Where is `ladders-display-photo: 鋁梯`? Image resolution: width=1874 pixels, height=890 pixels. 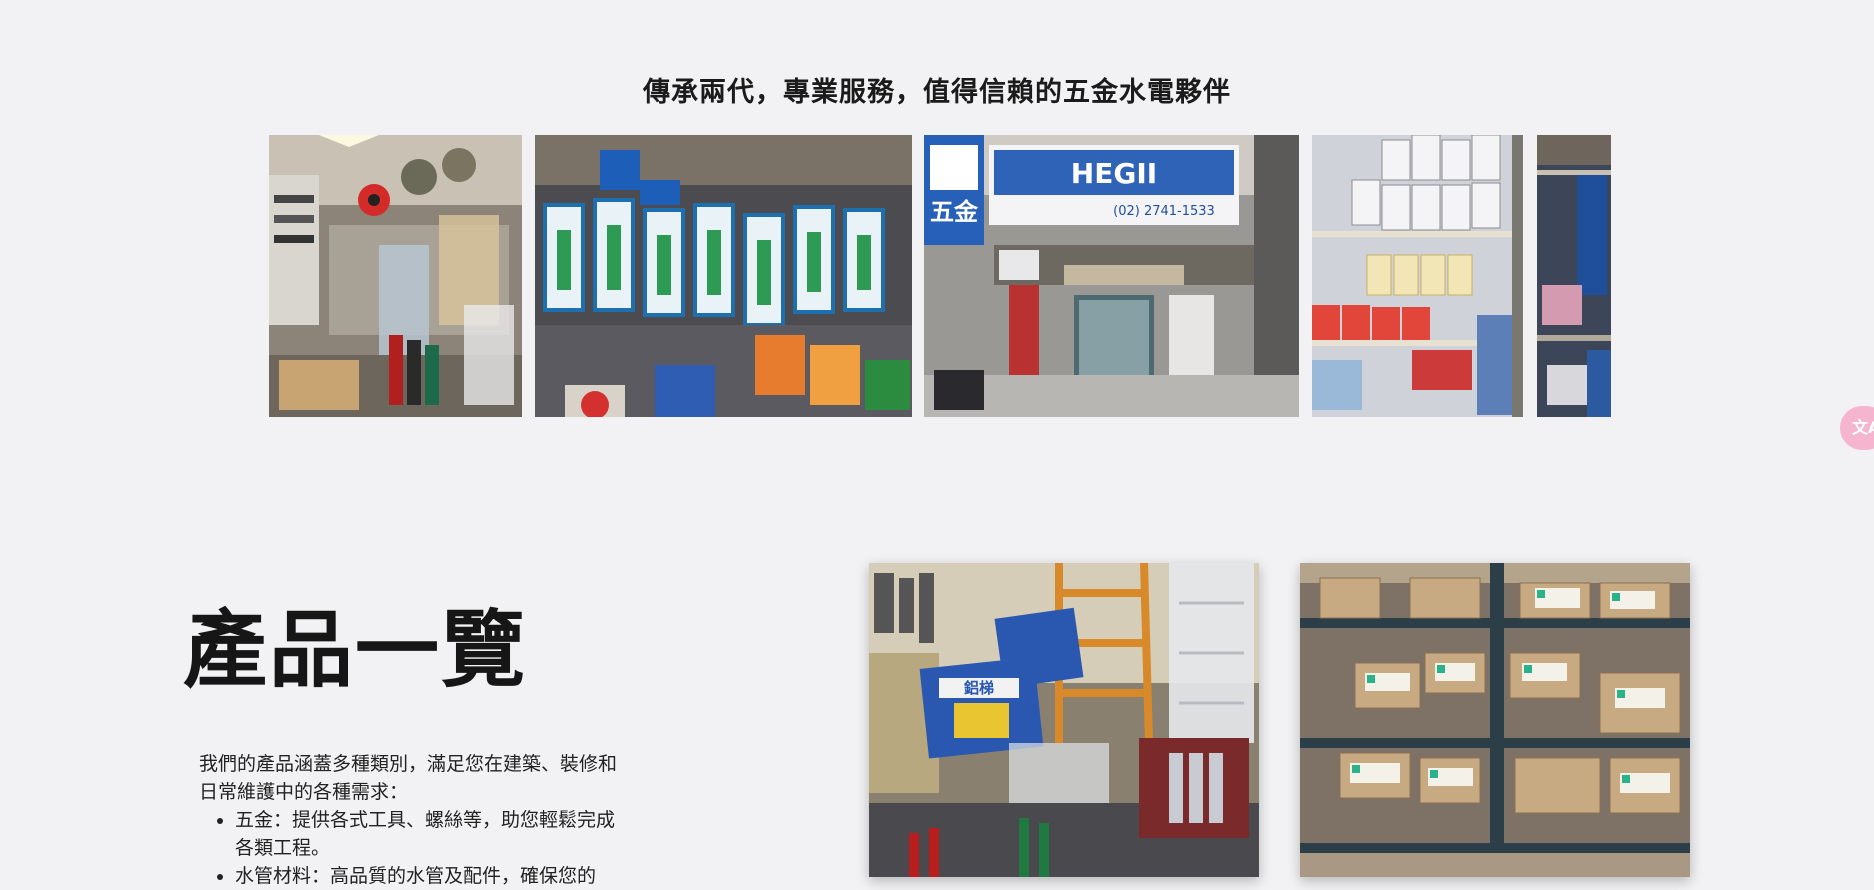 ladders-display-photo: 鋁梯 is located at coordinates (1064, 720).